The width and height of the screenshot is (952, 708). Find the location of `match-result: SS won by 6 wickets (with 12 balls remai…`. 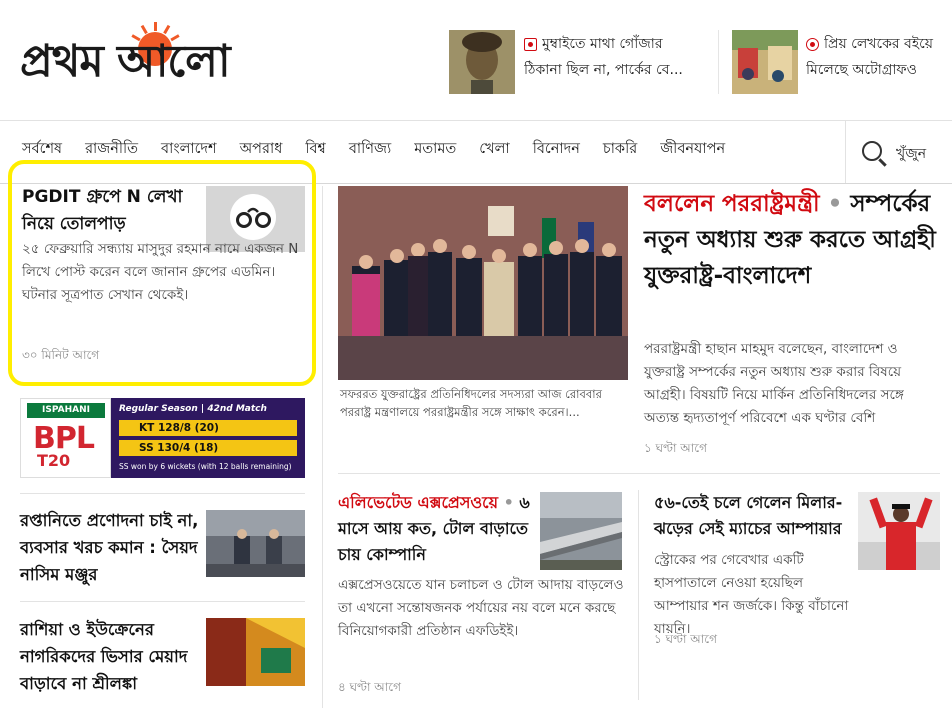

match-result: SS won by 6 wickets (with 12 balls remai… is located at coordinates (205, 466).